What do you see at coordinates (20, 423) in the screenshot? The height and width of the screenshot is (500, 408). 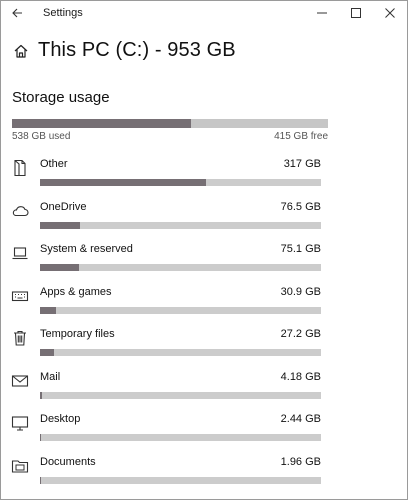 I see `monitor-icon` at bounding box center [20, 423].